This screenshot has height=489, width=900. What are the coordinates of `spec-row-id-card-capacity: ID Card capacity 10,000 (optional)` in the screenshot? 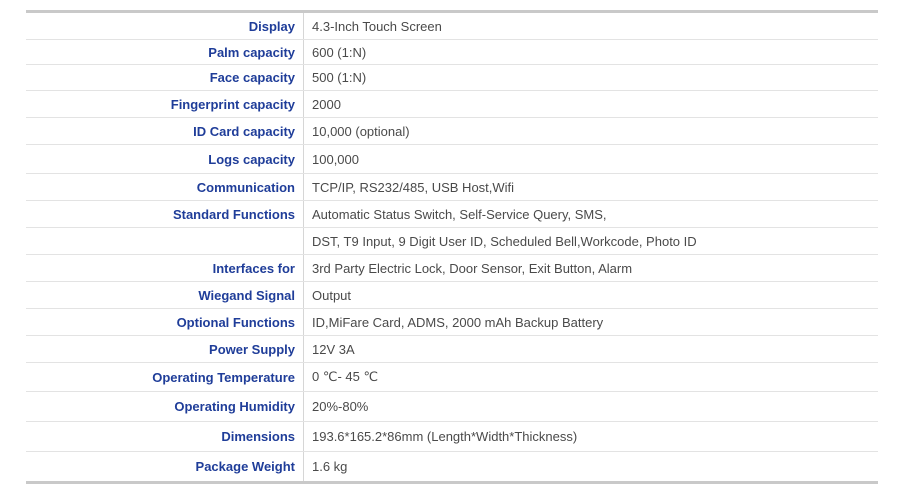 It's located at (452, 131).